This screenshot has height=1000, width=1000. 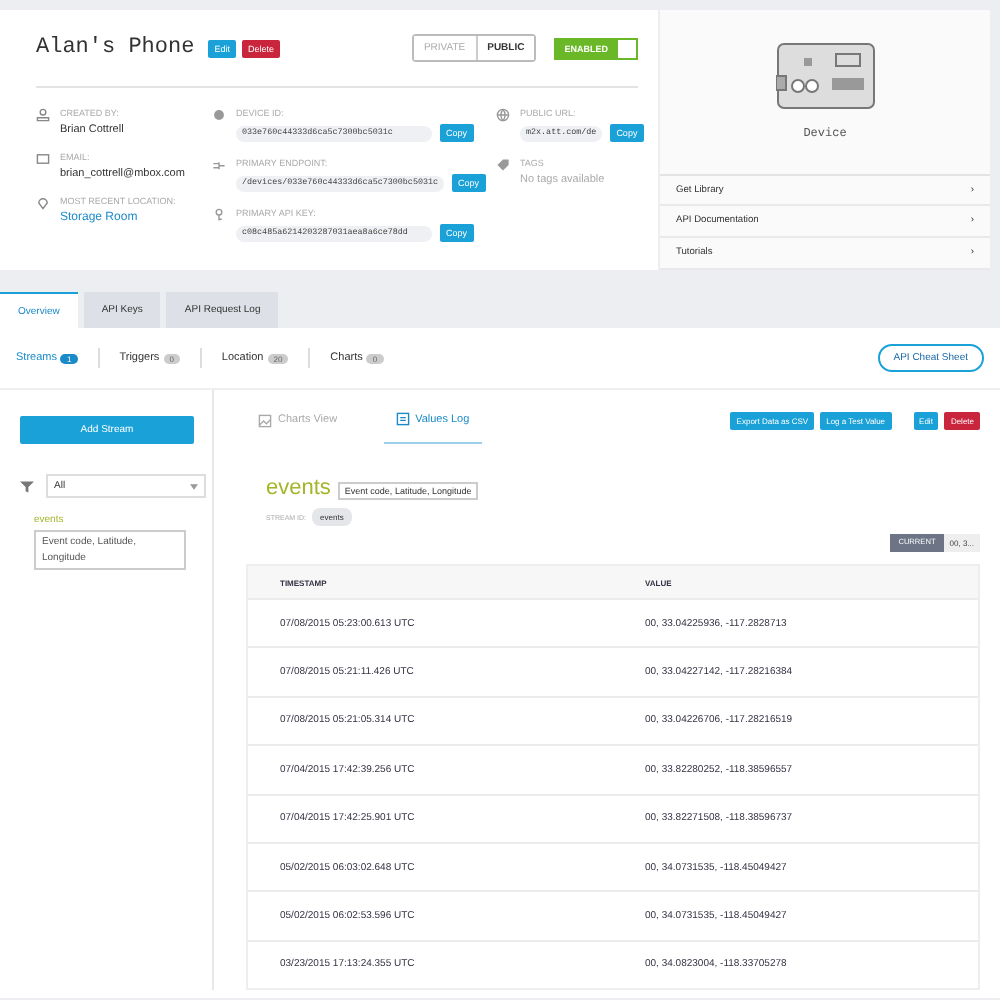 I want to click on person-icon, so click(x=43, y=115).